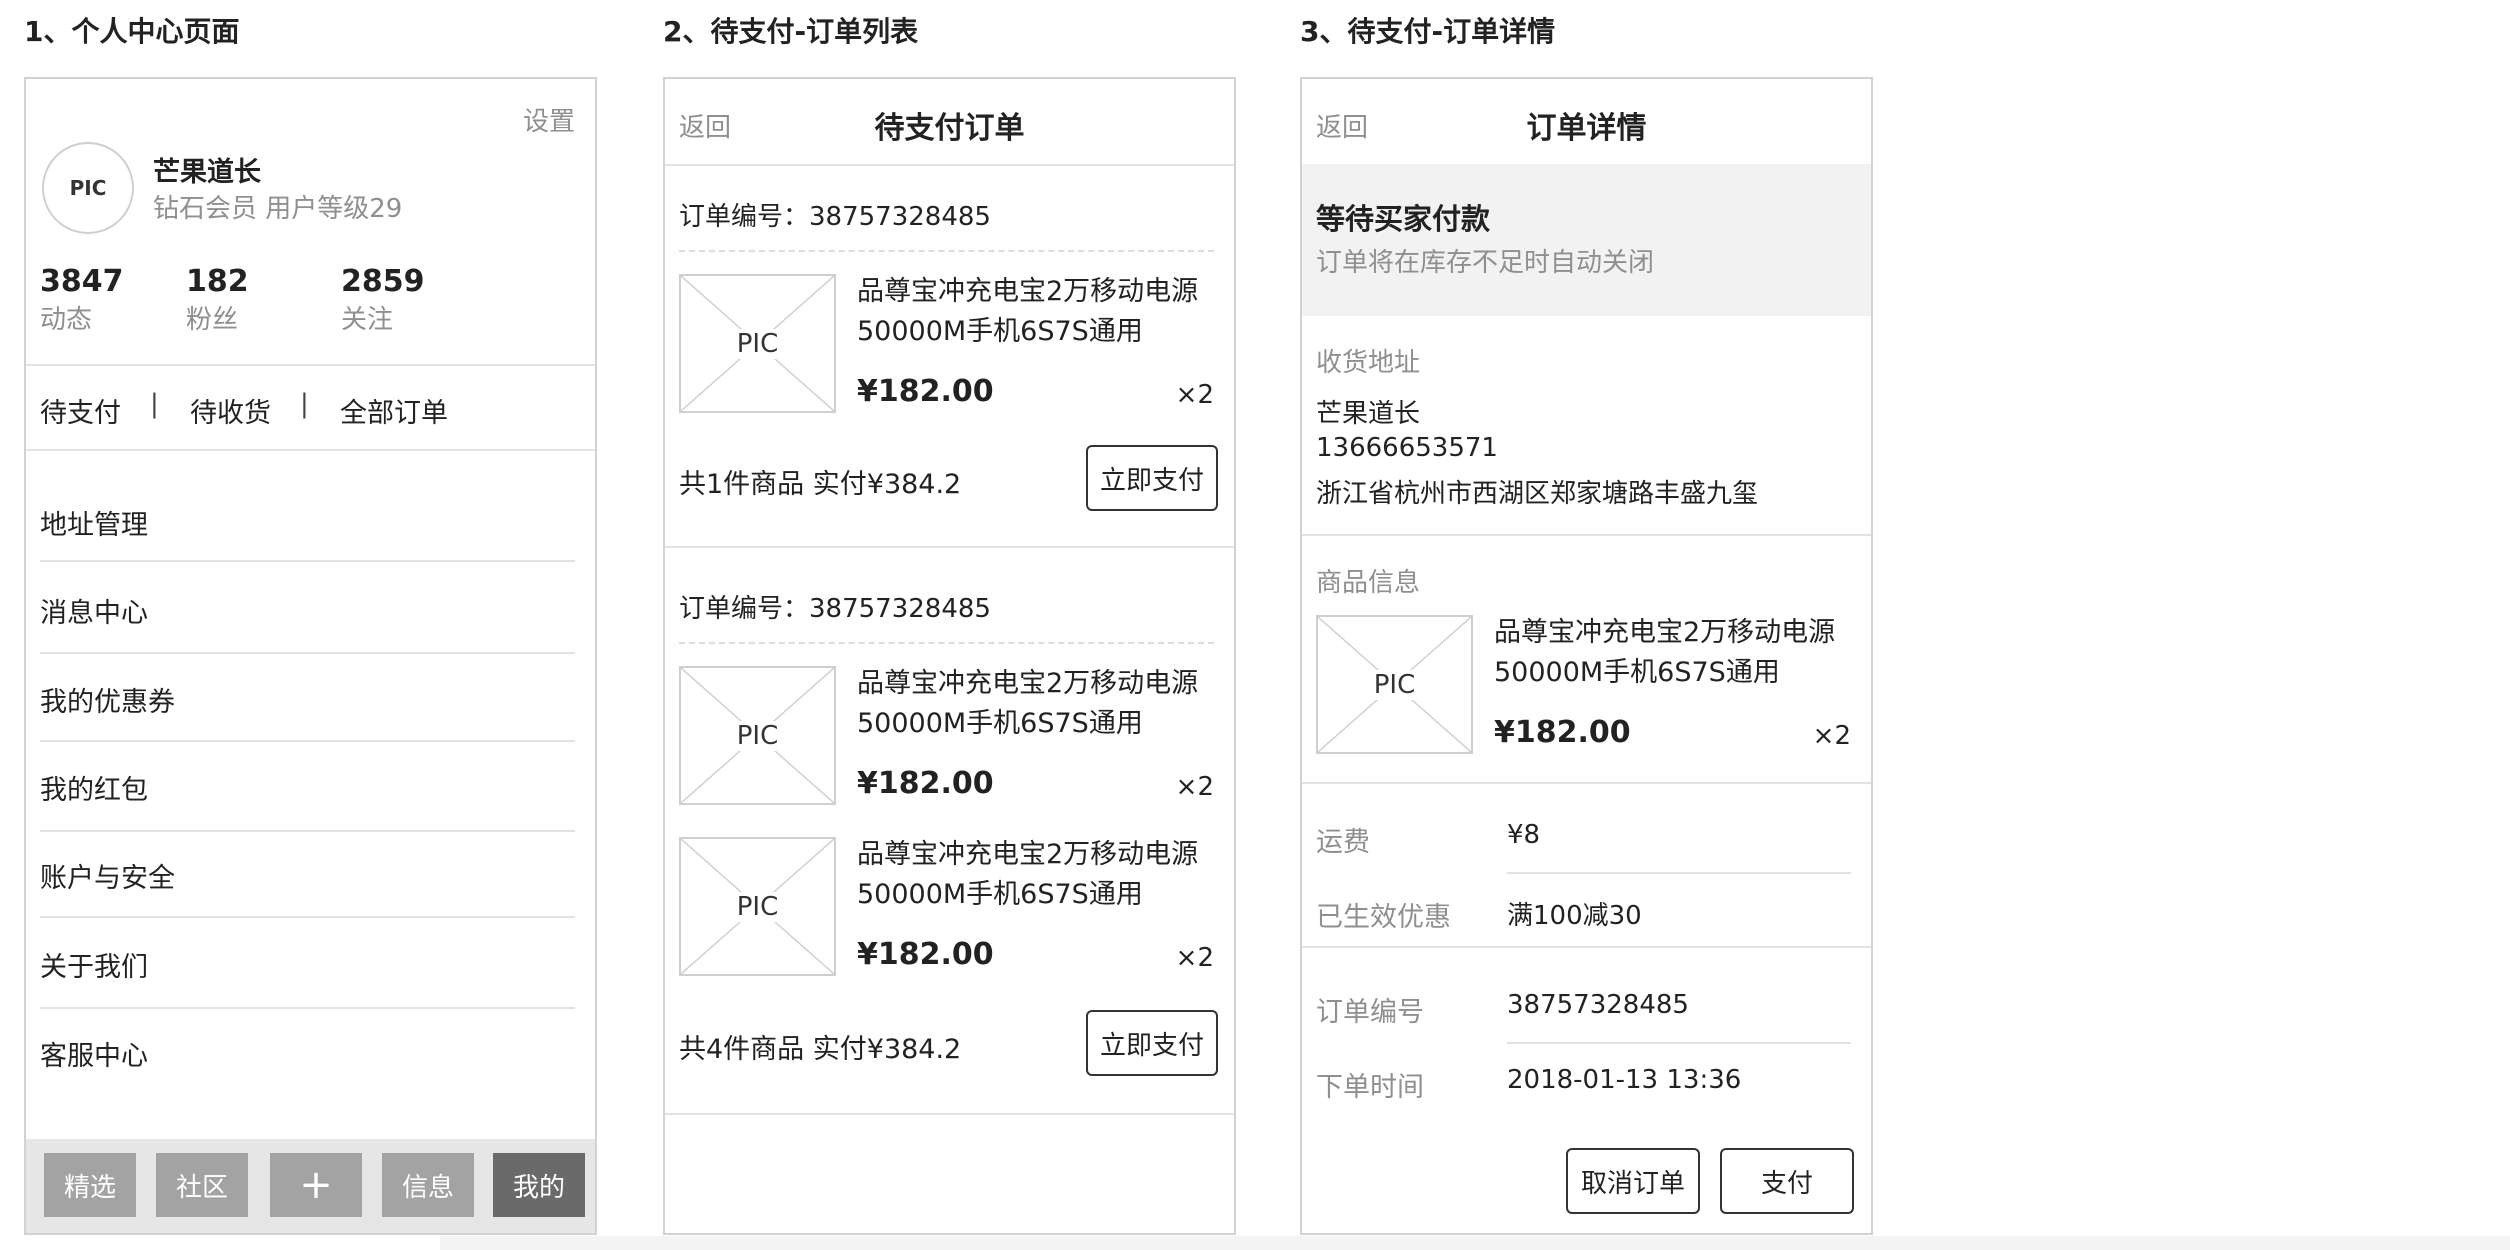 The width and height of the screenshot is (2510, 1250). What do you see at coordinates (230, 410) in the screenshot?
I see `order-link-pending-receipt: 待收货` at bounding box center [230, 410].